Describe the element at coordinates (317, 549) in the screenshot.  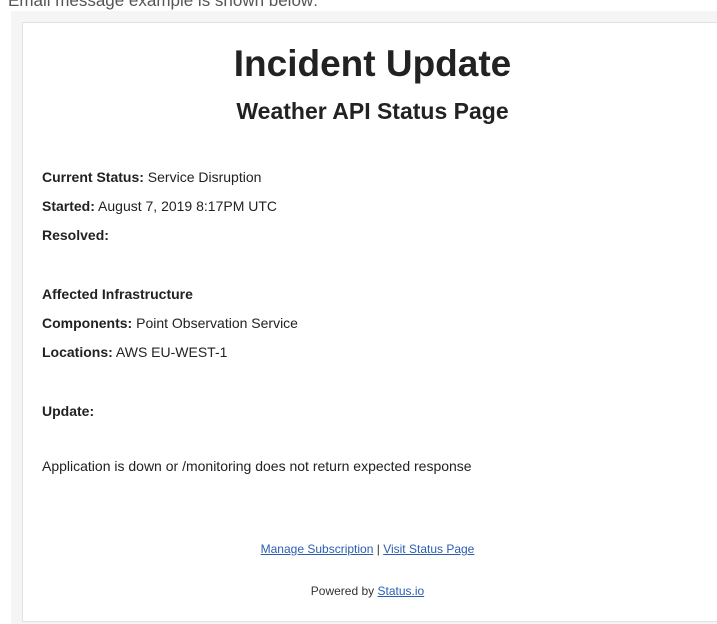
I see `manage-subscription-link: Manage Subscription` at that location.